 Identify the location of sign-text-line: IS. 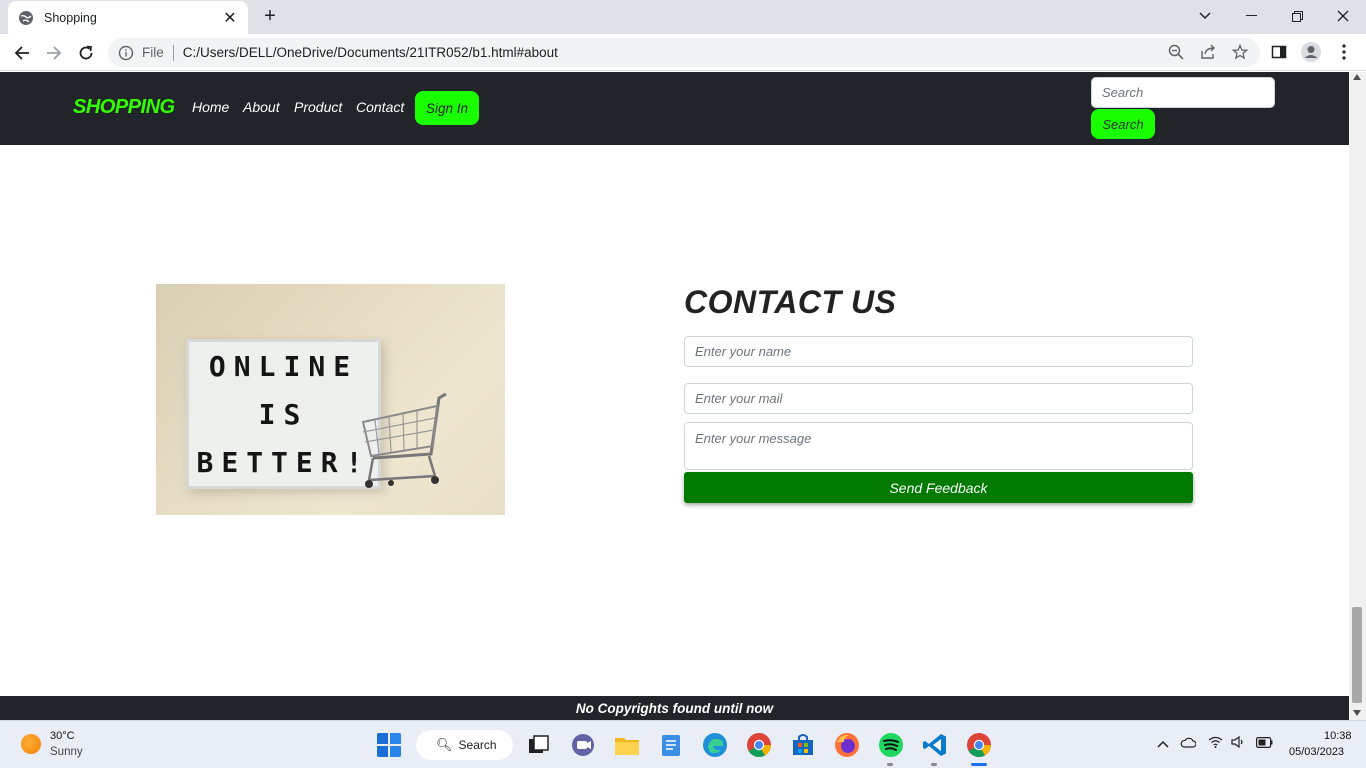
(283, 414).